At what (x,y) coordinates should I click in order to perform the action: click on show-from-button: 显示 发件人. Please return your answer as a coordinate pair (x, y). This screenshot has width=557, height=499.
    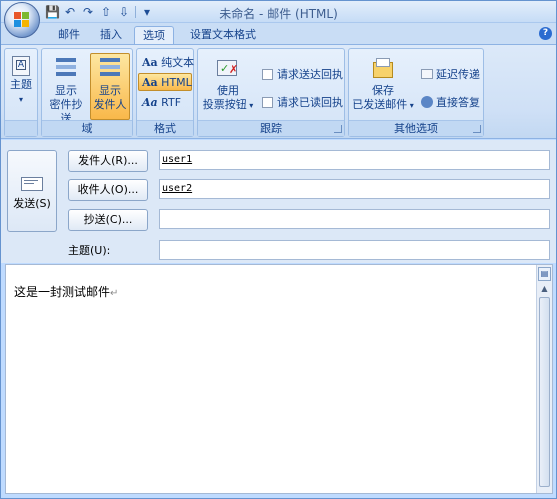
    Looking at the image, I should click on (110, 86).